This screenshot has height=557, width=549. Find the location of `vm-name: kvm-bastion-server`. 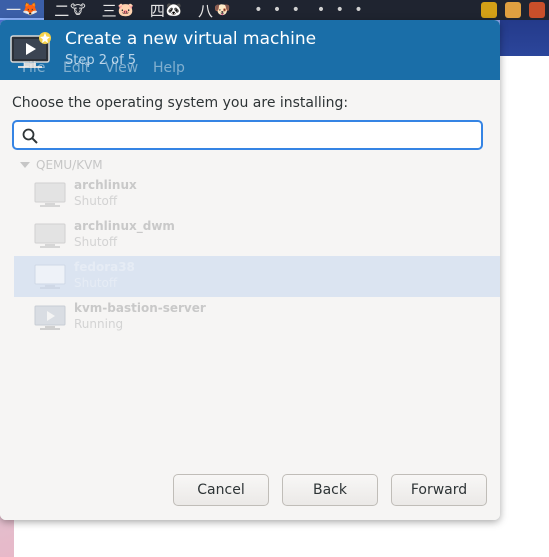

vm-name: kvm-bastion-server is located at coordinates (140, 308).